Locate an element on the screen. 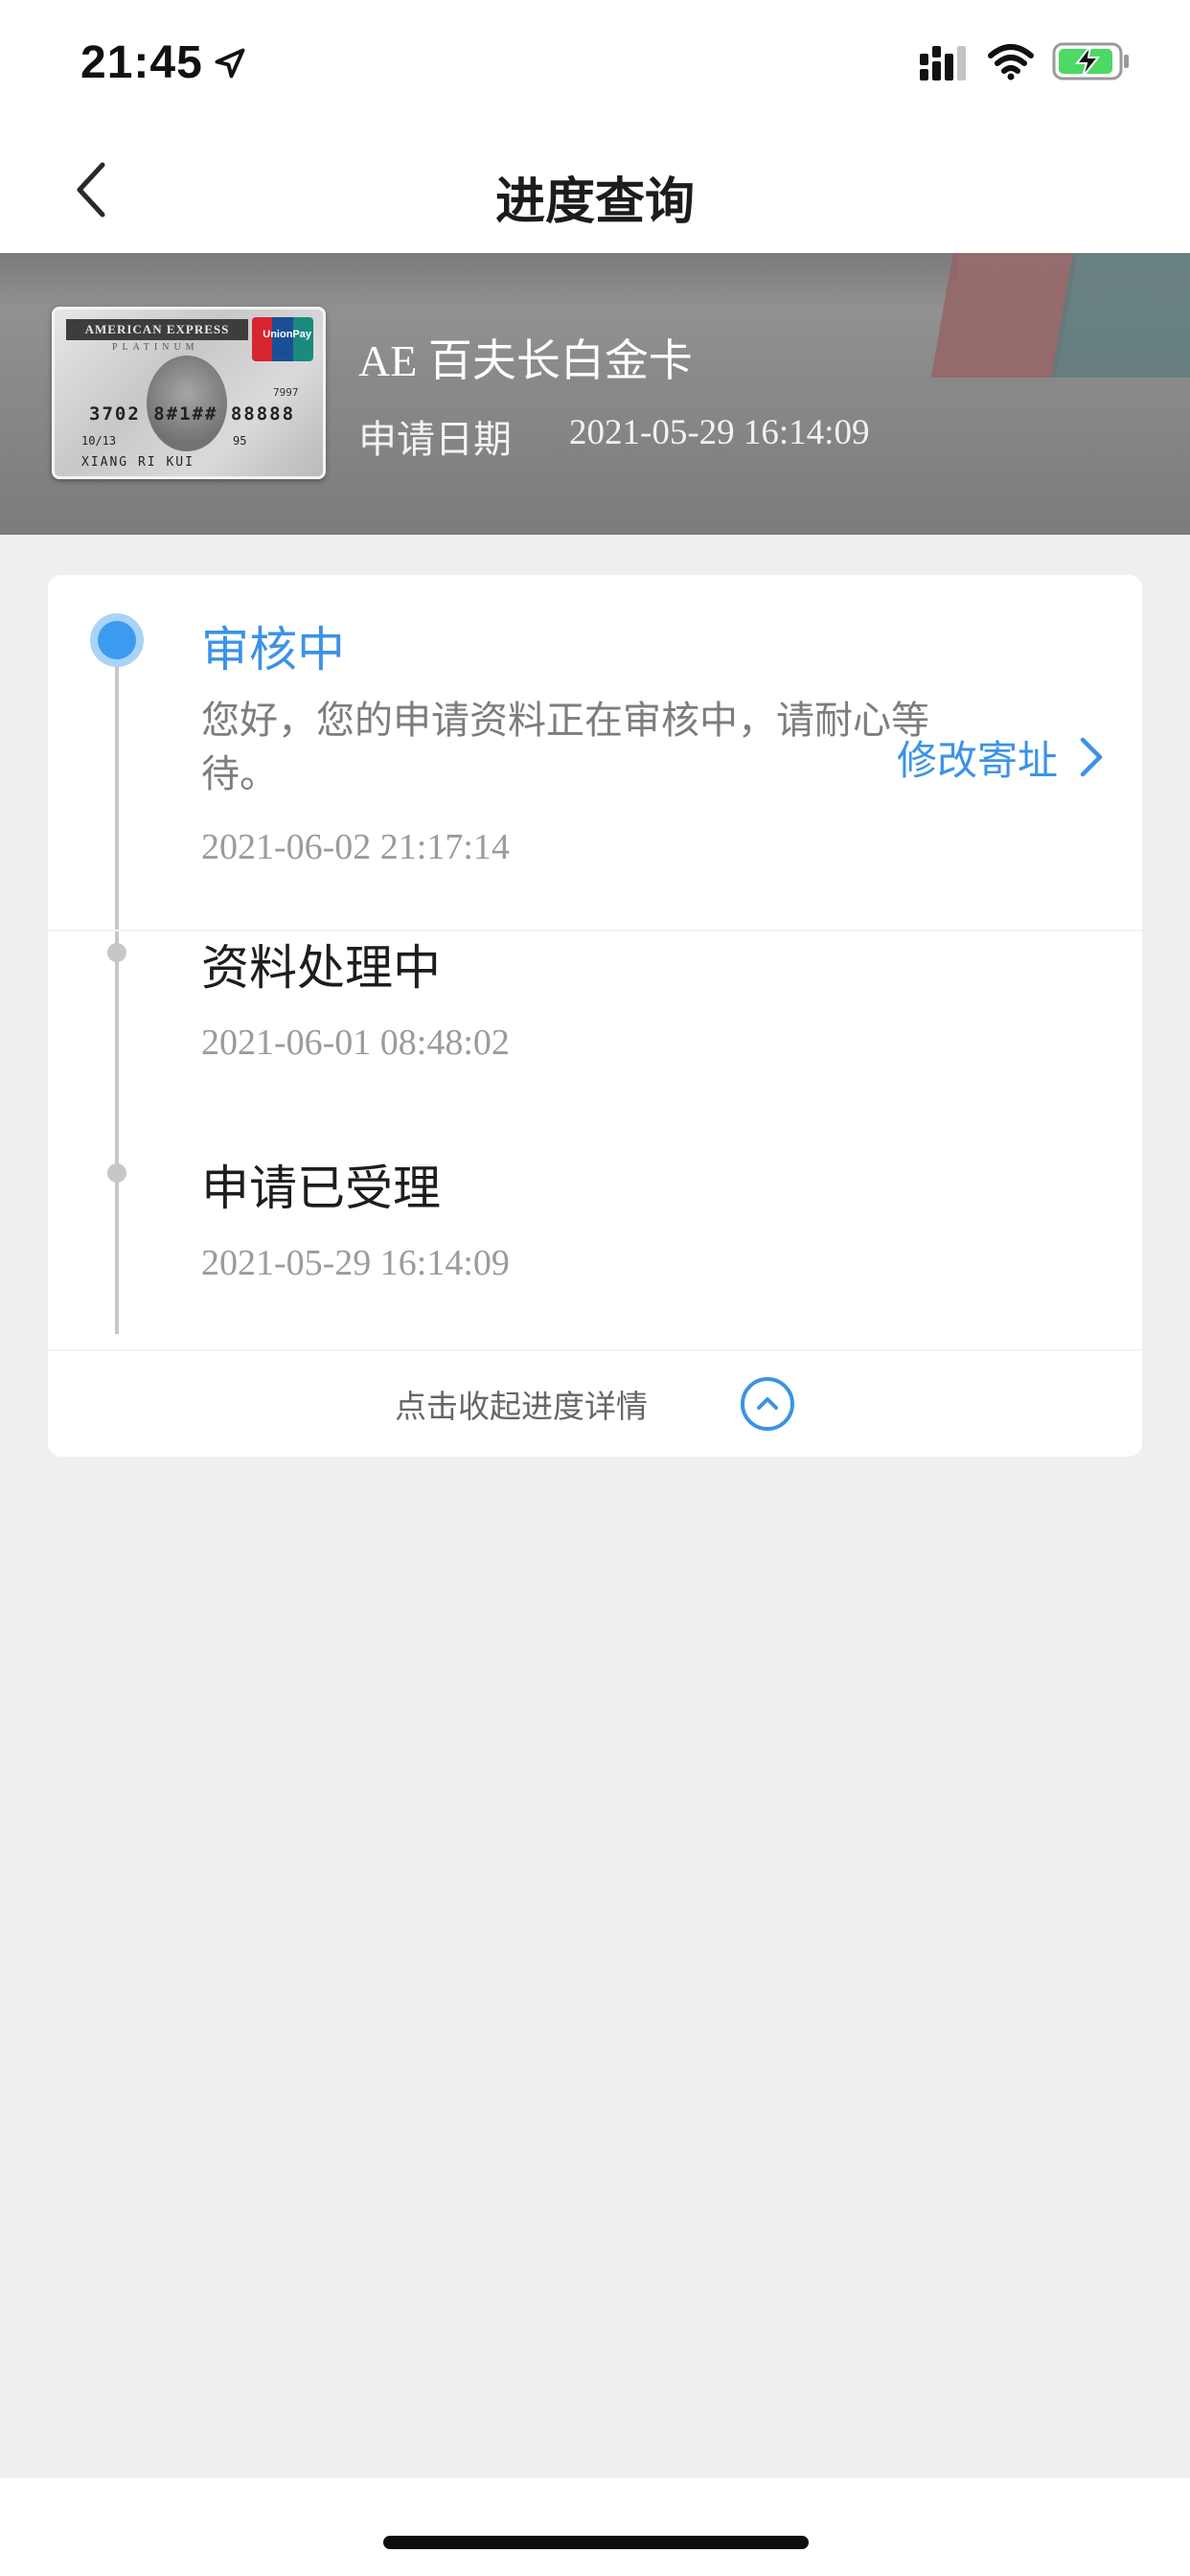 The width and height of the screenshot is (1190, 2576). collapse-details-button: 点击收起进度详情 is located at coordinates (595, 1404).